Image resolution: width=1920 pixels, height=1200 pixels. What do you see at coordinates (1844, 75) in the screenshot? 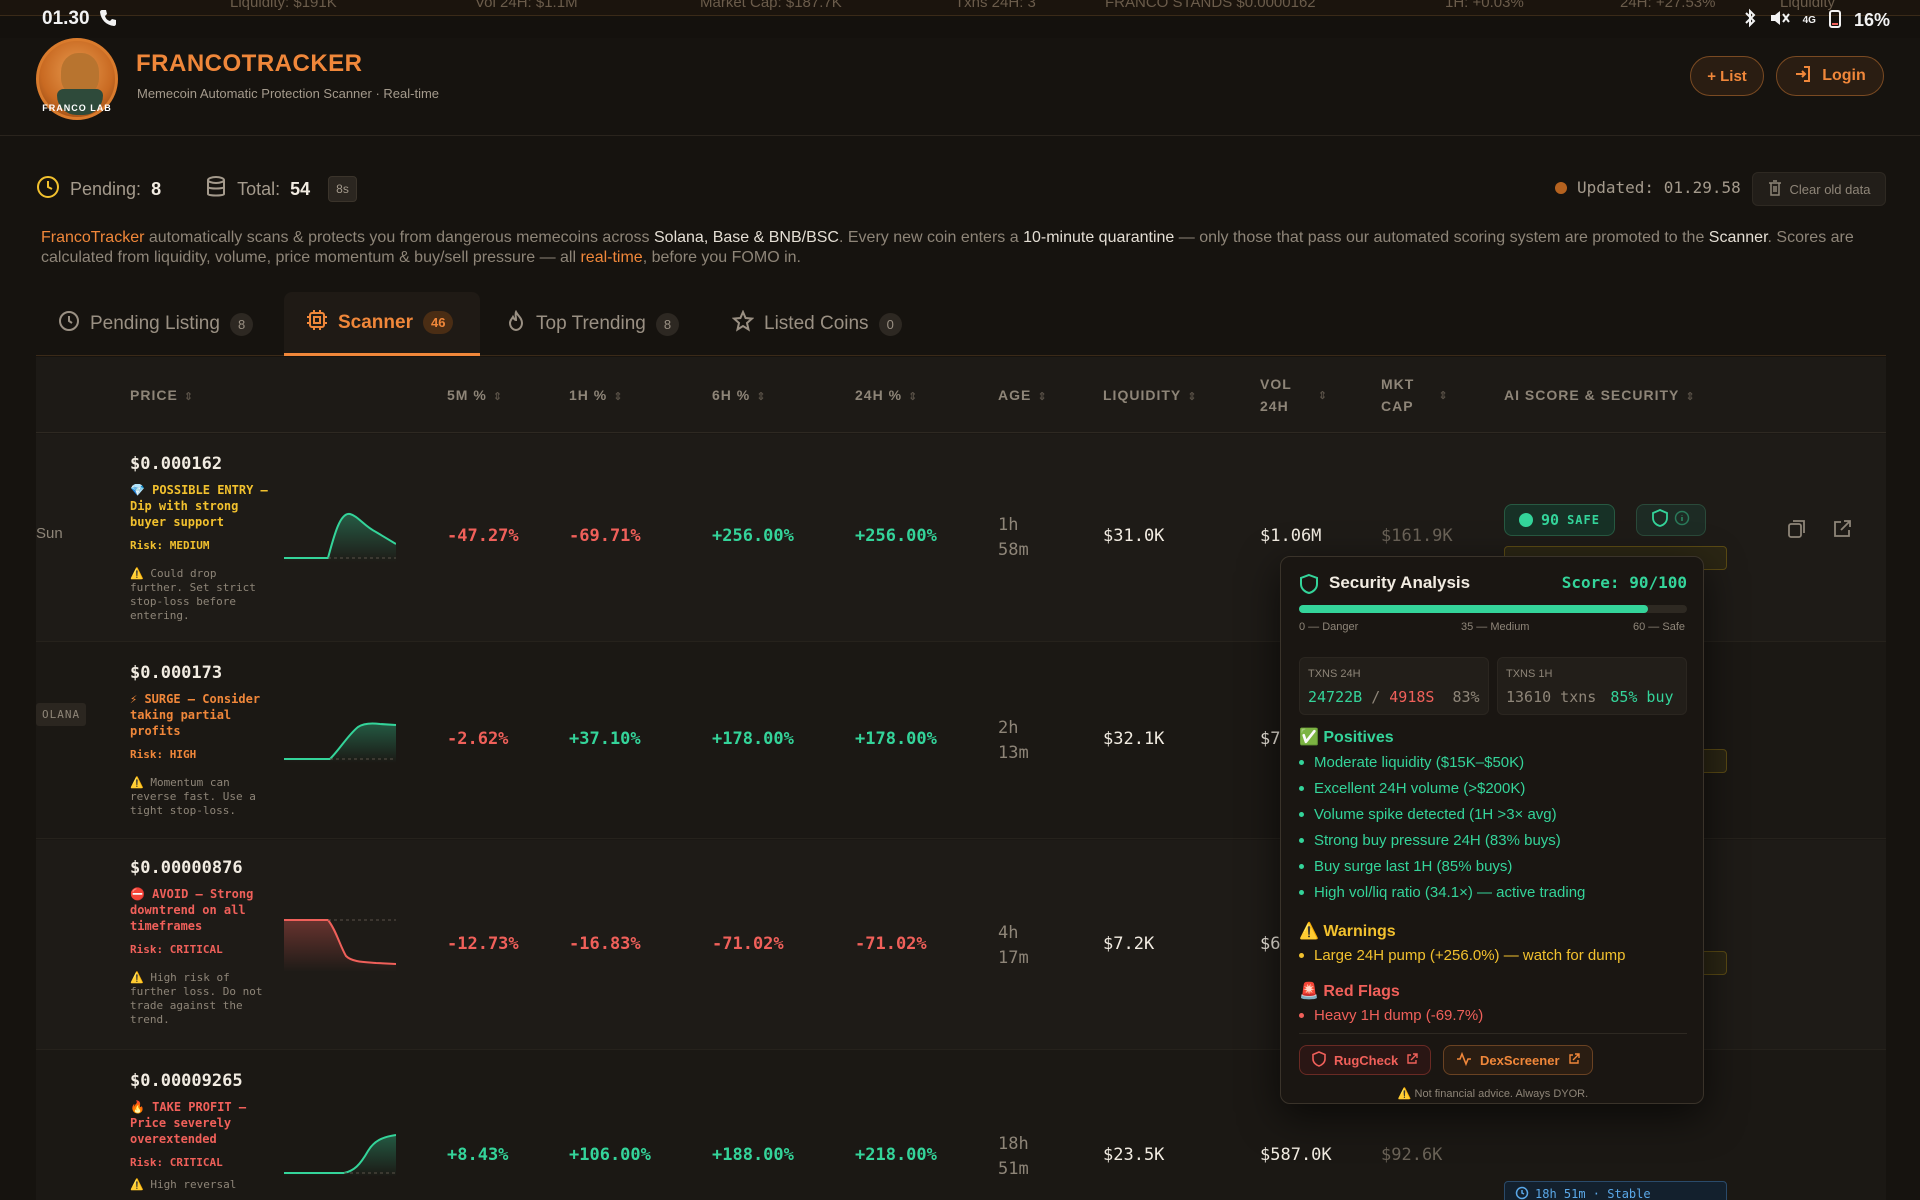
I see `login-label: Login` at bounding box center [1844, 75].